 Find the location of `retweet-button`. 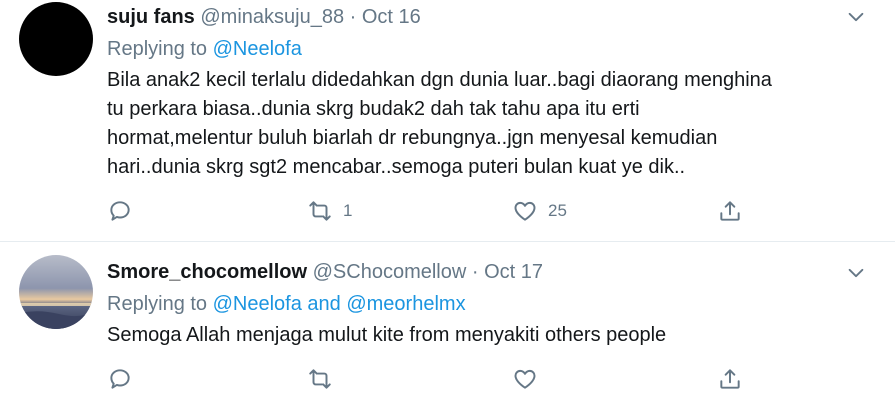

retweet-button is located at coordinates (325, 379).